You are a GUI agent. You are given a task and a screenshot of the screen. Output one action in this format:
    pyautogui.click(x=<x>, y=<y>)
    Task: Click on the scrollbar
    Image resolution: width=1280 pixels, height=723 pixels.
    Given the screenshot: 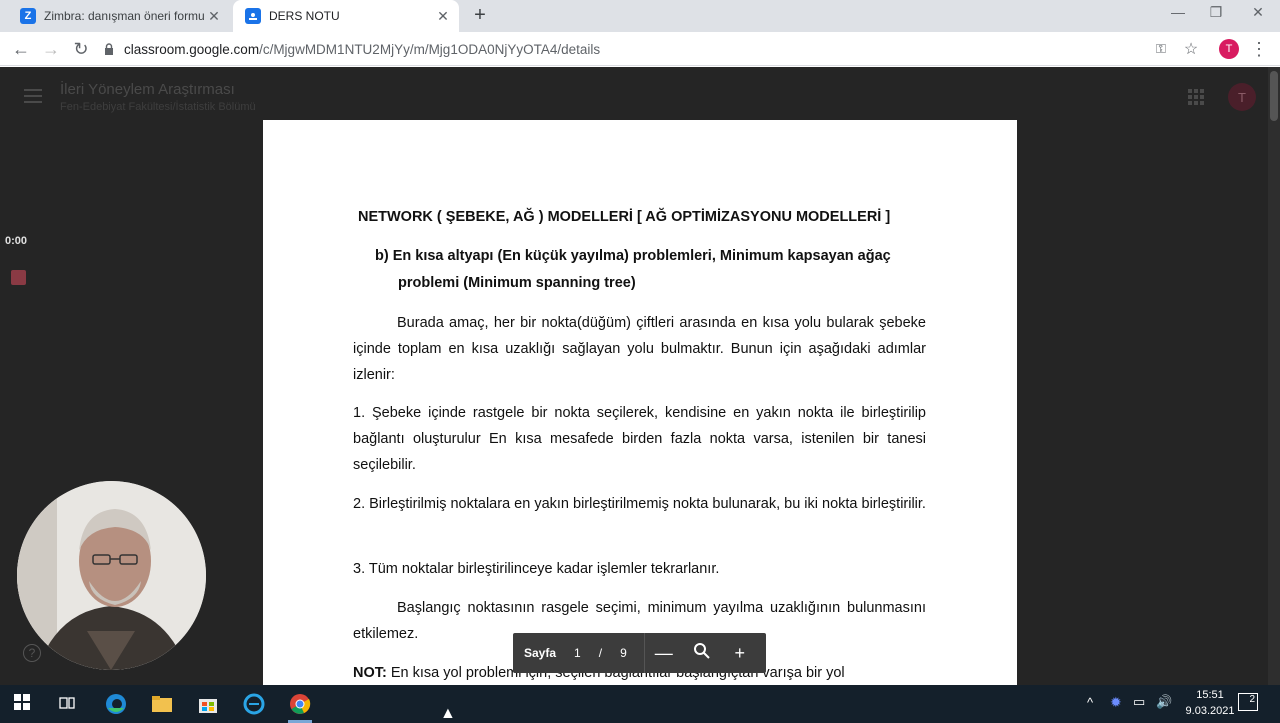 What is the action you would take?
    pyautogui.click(x=1274, y=376)
    